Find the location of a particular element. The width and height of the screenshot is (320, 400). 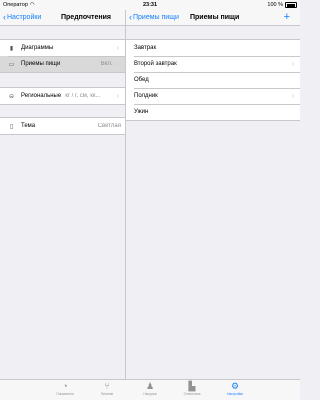

preferences-group-regional: ⊖ Региональные кг / г, см, кк... › is located at coordinates (62, 96).